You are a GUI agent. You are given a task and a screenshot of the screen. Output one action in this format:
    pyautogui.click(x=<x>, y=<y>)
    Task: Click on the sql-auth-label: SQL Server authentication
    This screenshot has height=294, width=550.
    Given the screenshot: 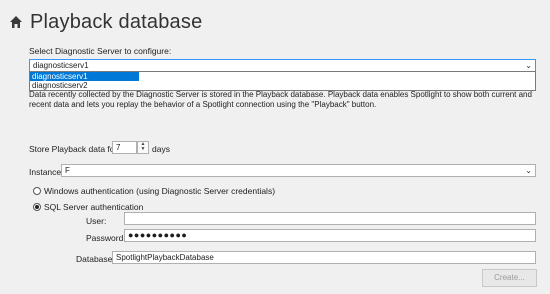 What is the action you would take?
    pyautogui.click(x=93, y=207)
    